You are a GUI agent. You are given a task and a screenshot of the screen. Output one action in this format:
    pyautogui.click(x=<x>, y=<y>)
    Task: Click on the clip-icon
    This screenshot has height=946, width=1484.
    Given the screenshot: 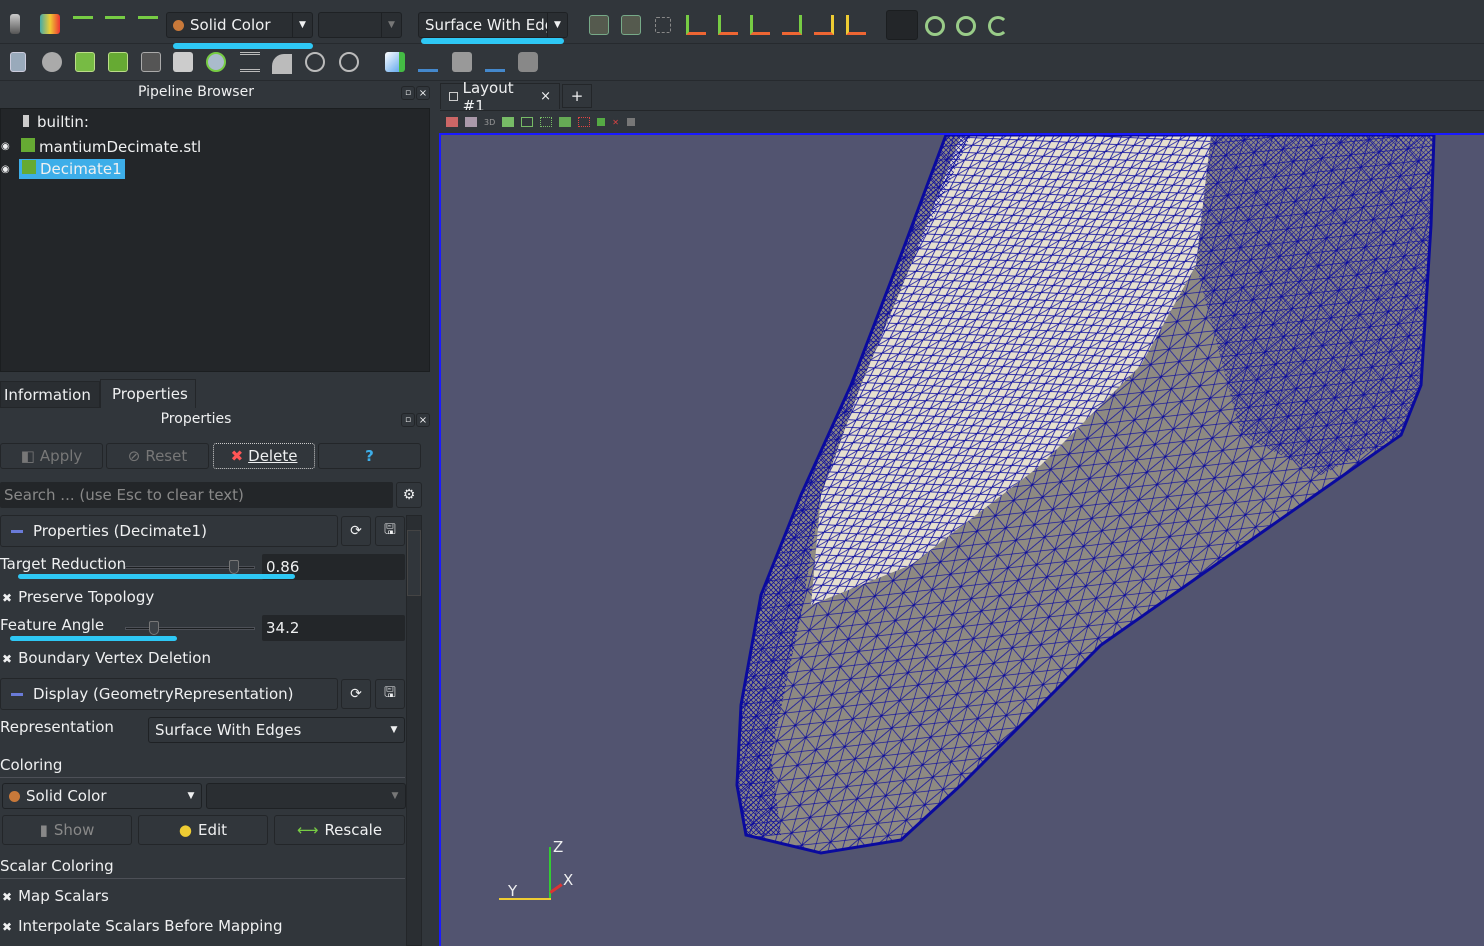 What is the action you would take?
    pyautogui.click(x=85, y=62)
    